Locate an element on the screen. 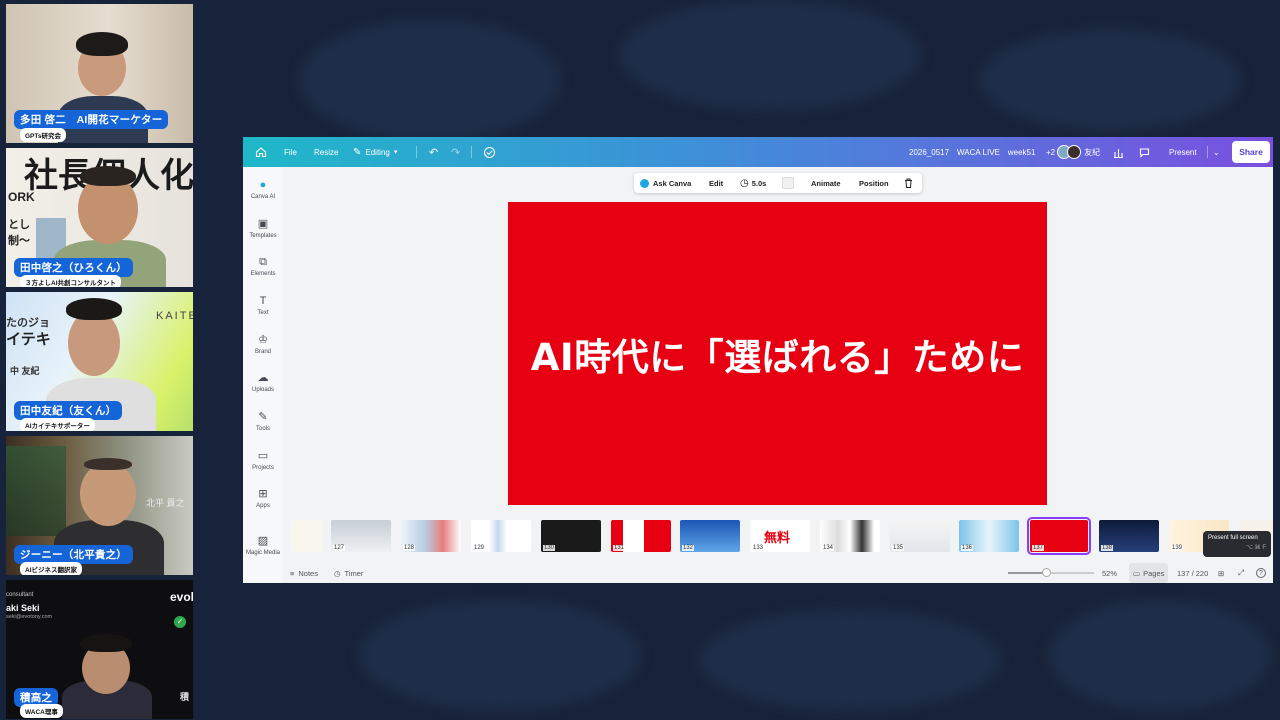 The width and height of the screenshot is (1280, 720). chevron-down-icon: ▾ is located at coordinates (395, 152).